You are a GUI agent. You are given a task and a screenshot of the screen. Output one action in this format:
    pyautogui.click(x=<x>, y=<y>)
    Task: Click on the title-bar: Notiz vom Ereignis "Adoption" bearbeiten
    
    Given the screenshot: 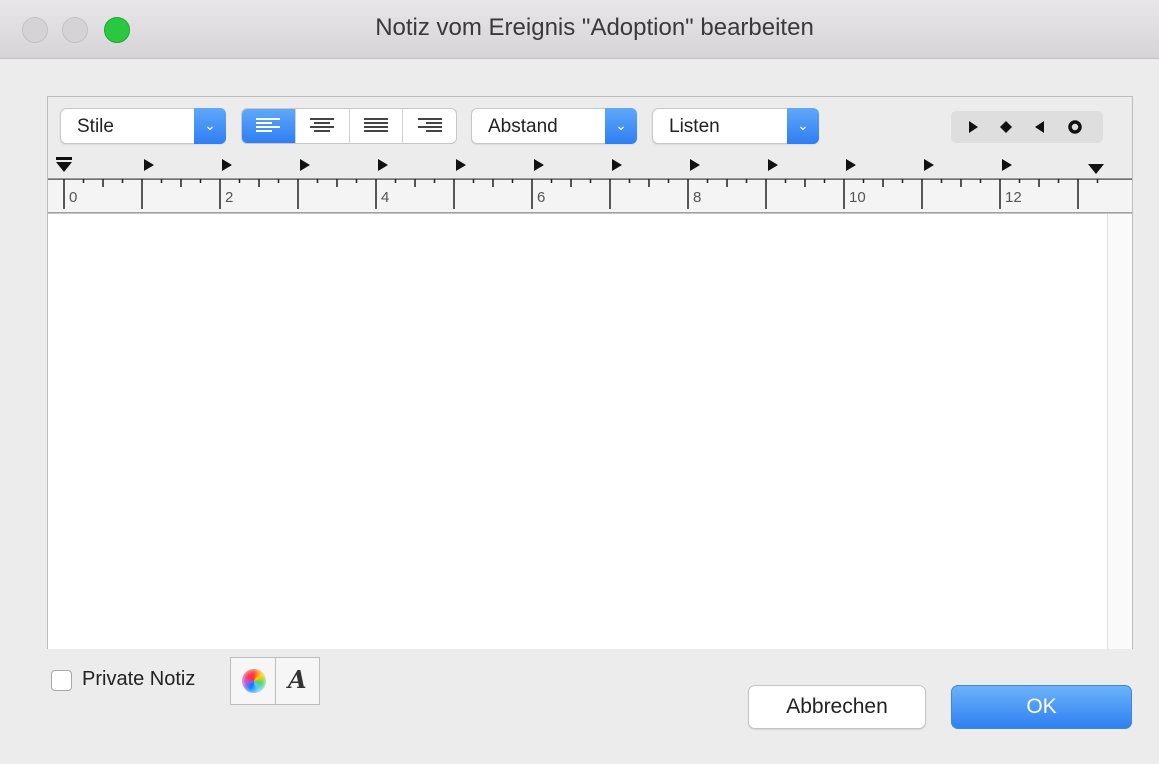 What is the action you would take?
    pyautogui.click(x=579, y=29)
    